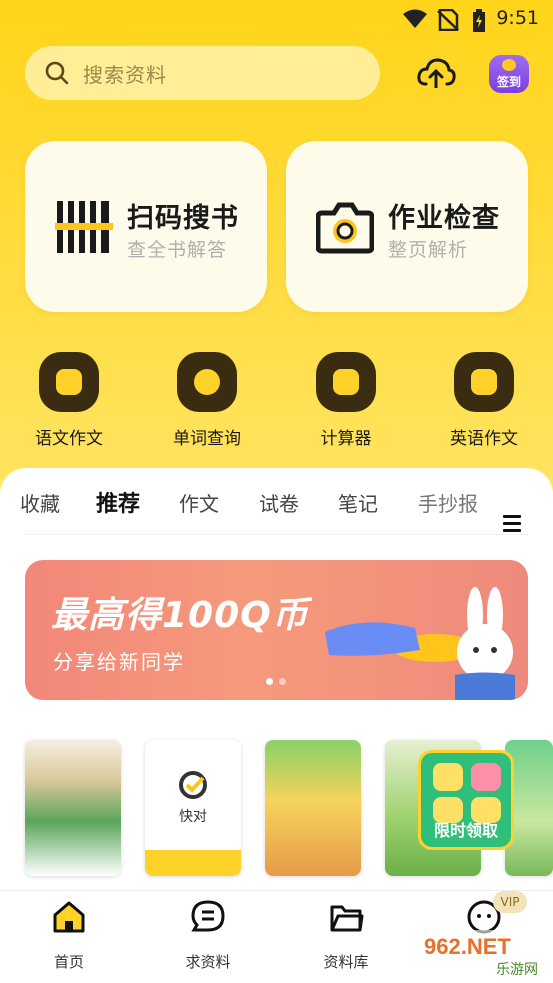 Image resolution: width=553 pixels, height=983 pixels. Describe the element at coordinates (84, 227) in the screenshot. I see `barcode-icon` at that location.